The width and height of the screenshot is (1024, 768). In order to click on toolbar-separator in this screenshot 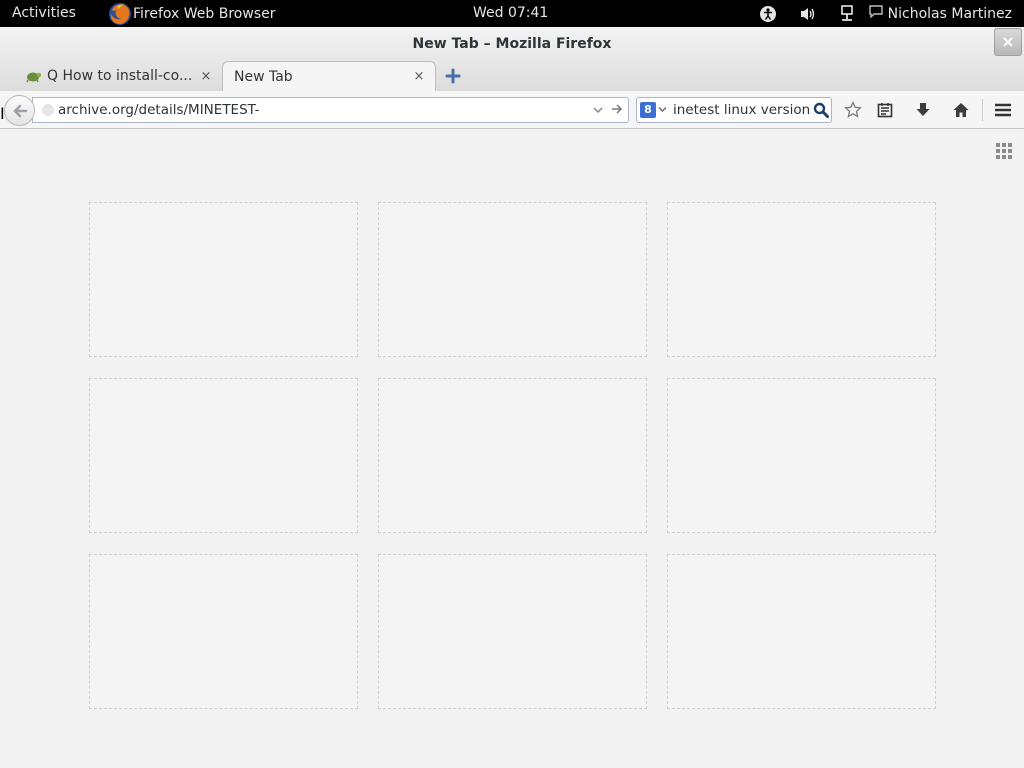, I will do `click(982, 110)`.